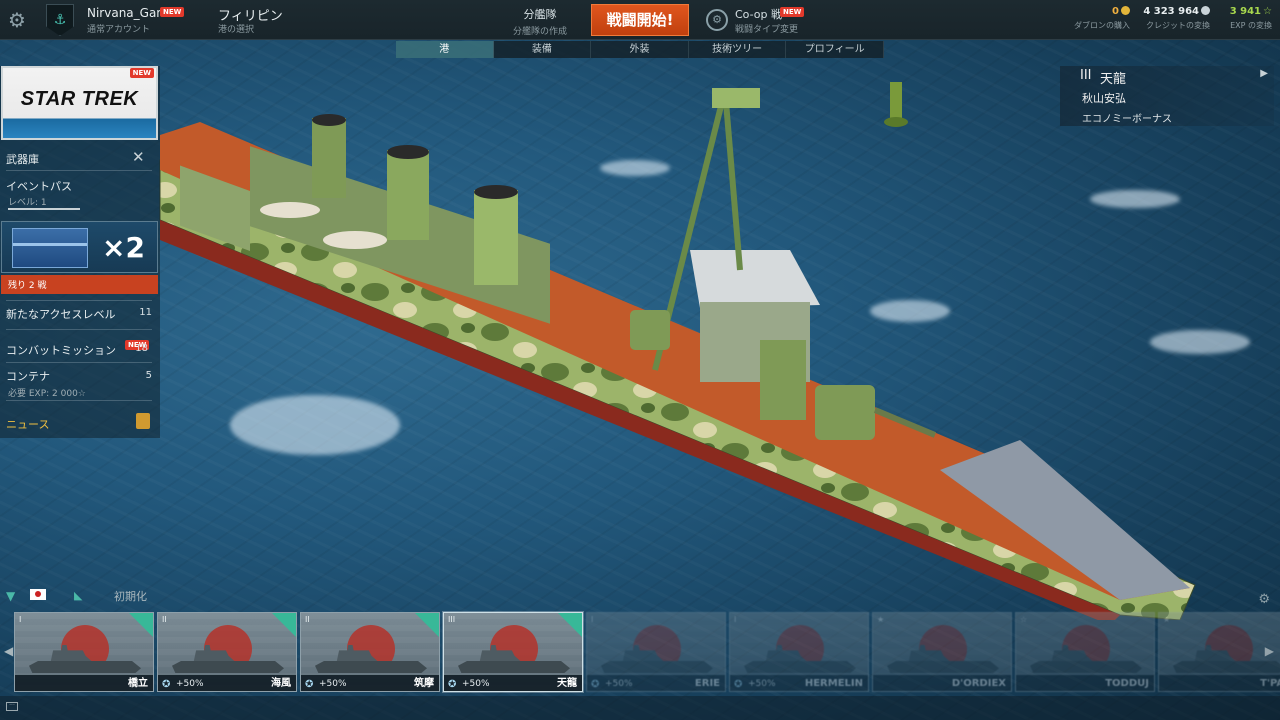 The width and height of the screenshot is (1280, 720). I want to click on event-pass-label: イベントパス, so click(39, 186).